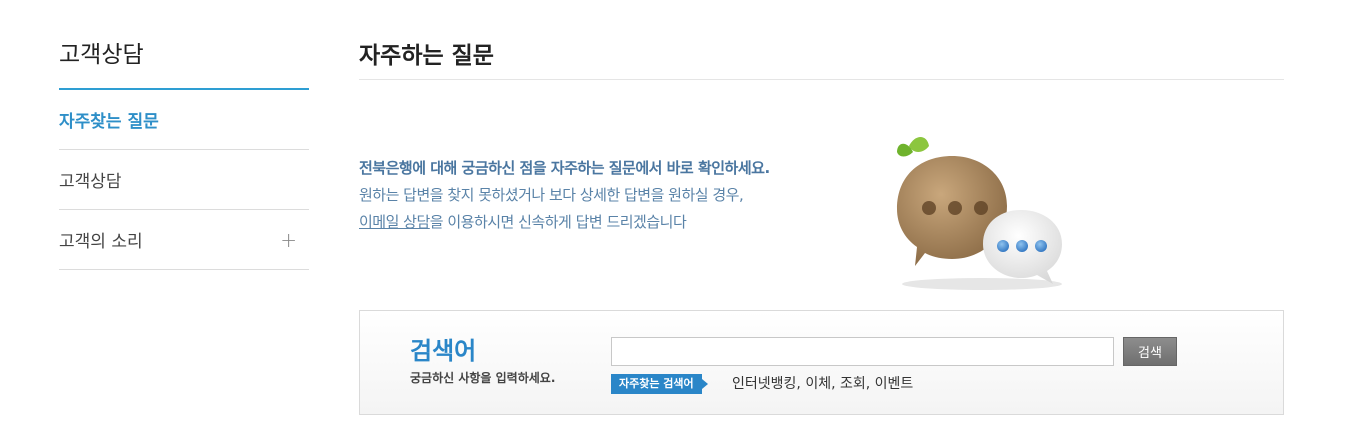  Describe the element at coordinates (109, 122) in the screenshot. I see `sidebar-item-label: 자주찾는 질문` at that location.